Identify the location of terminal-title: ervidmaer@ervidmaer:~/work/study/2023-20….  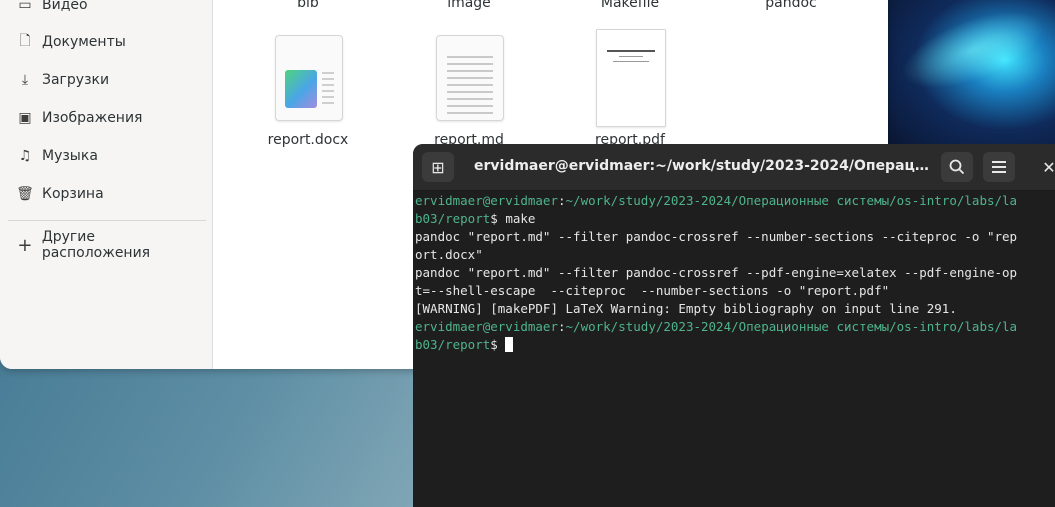
(704, 166).